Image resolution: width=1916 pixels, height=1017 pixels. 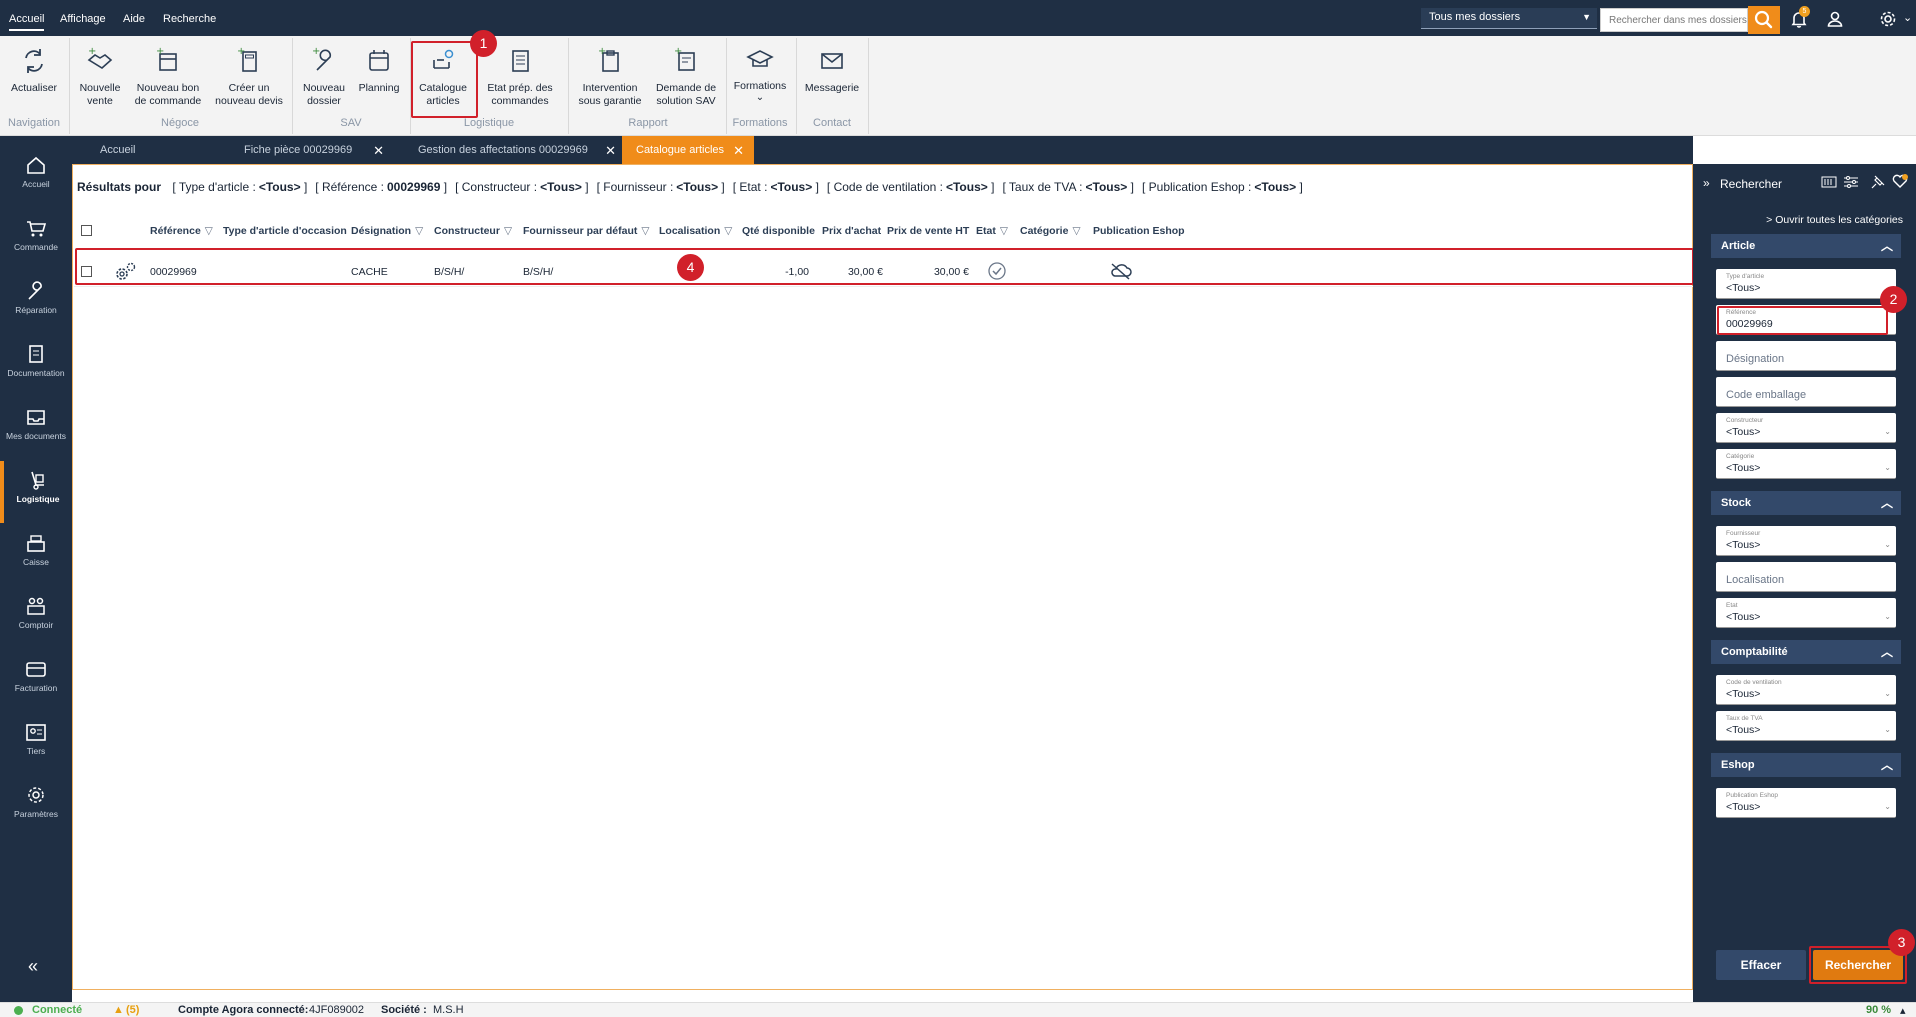 I want to click on sidebar-item-label: Mes documents, so click(x=36, y=436).